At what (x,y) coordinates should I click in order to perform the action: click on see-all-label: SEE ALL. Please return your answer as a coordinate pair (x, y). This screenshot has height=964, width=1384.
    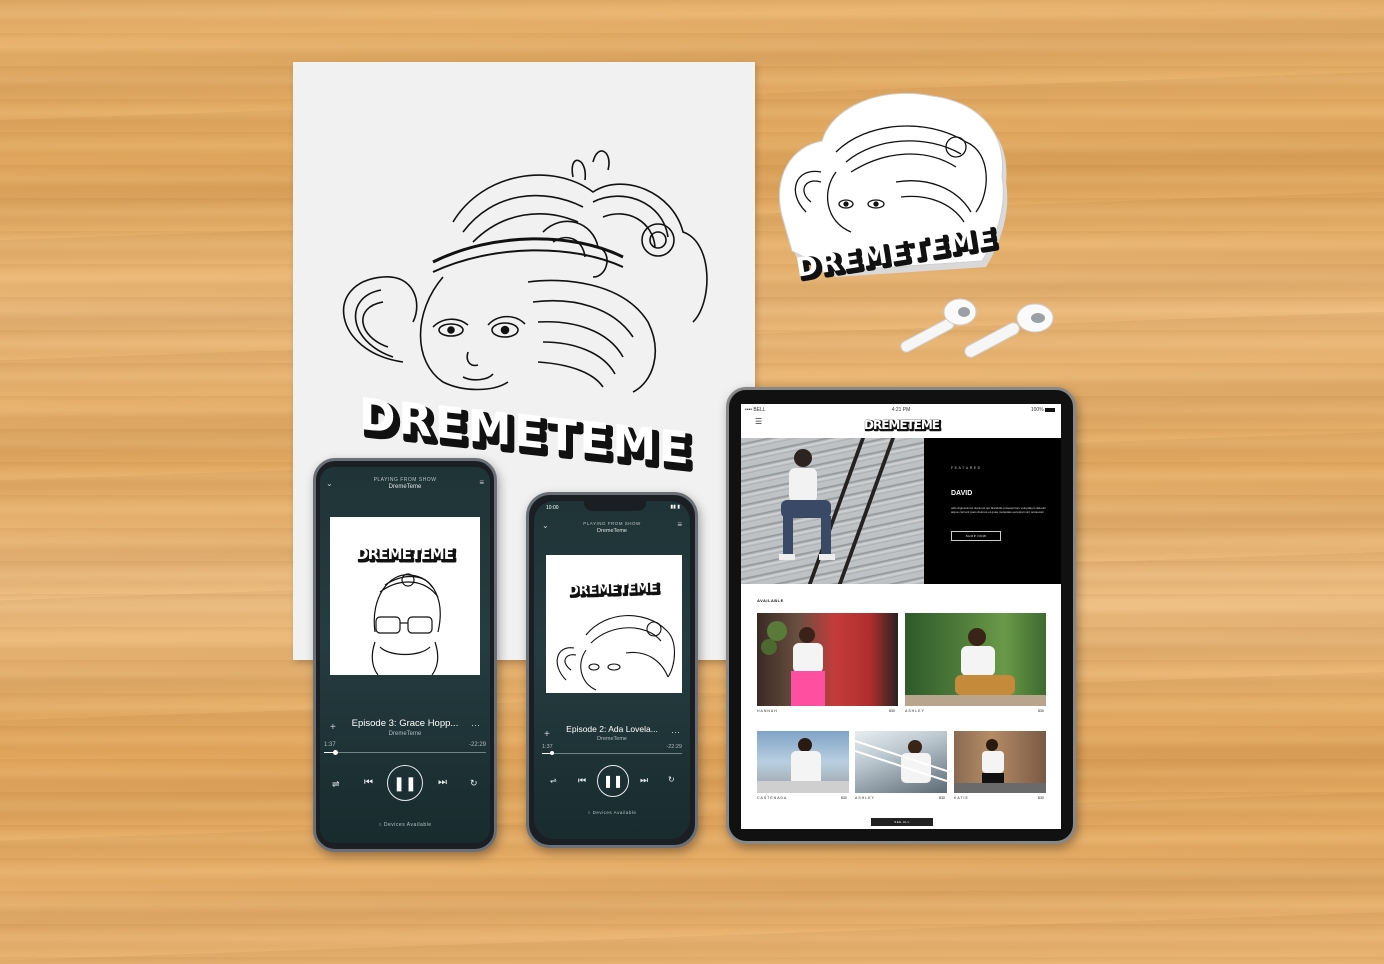
    Looking at the image, I should click on (902, 822).